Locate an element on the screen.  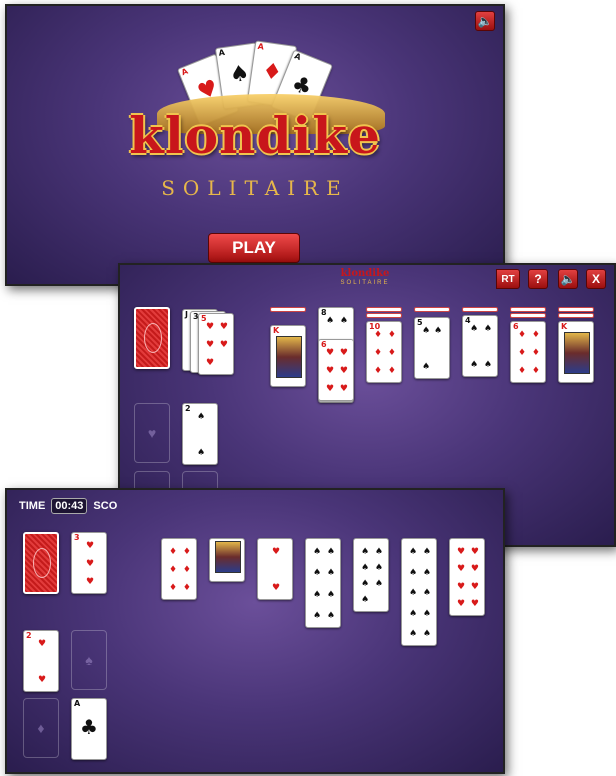
close-label: X is located at coordinates (595, 279).